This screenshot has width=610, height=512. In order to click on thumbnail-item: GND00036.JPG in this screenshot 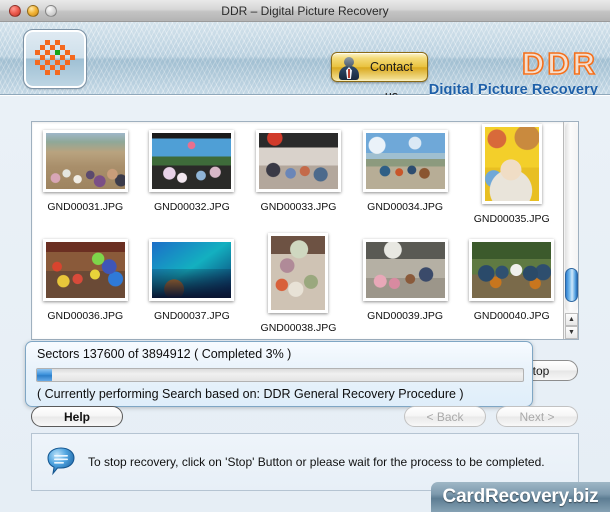, I will do `click(85, 285)`.